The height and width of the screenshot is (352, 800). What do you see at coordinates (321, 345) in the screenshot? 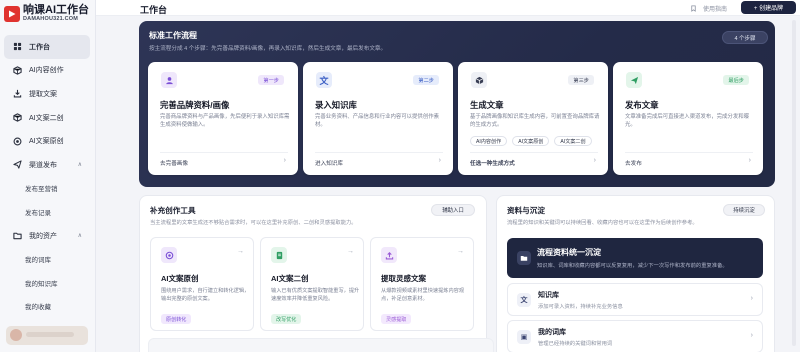
I see `tools-extra-card` at bounding box center [321, 345].